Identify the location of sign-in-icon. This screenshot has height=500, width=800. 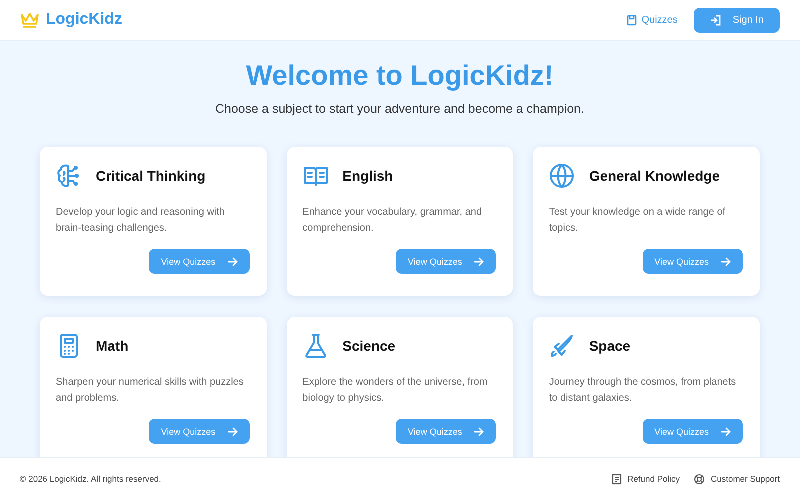
(715, 20).